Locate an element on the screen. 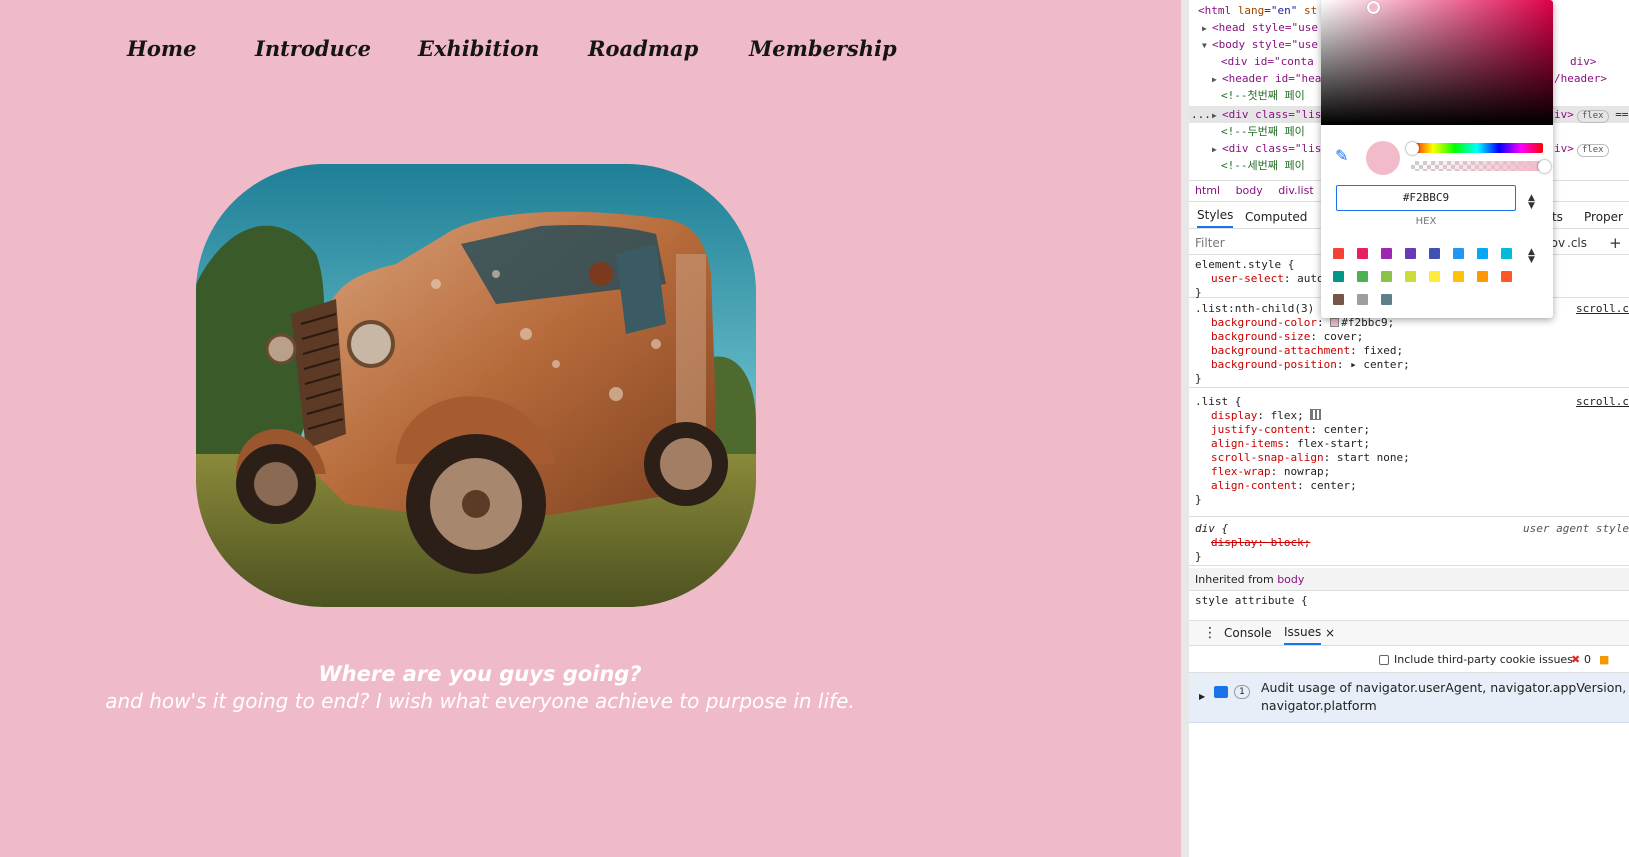 The width and height of the screenshot is (1629, 857). breadcrumb-body: body is located at coordinates (1249, 190).